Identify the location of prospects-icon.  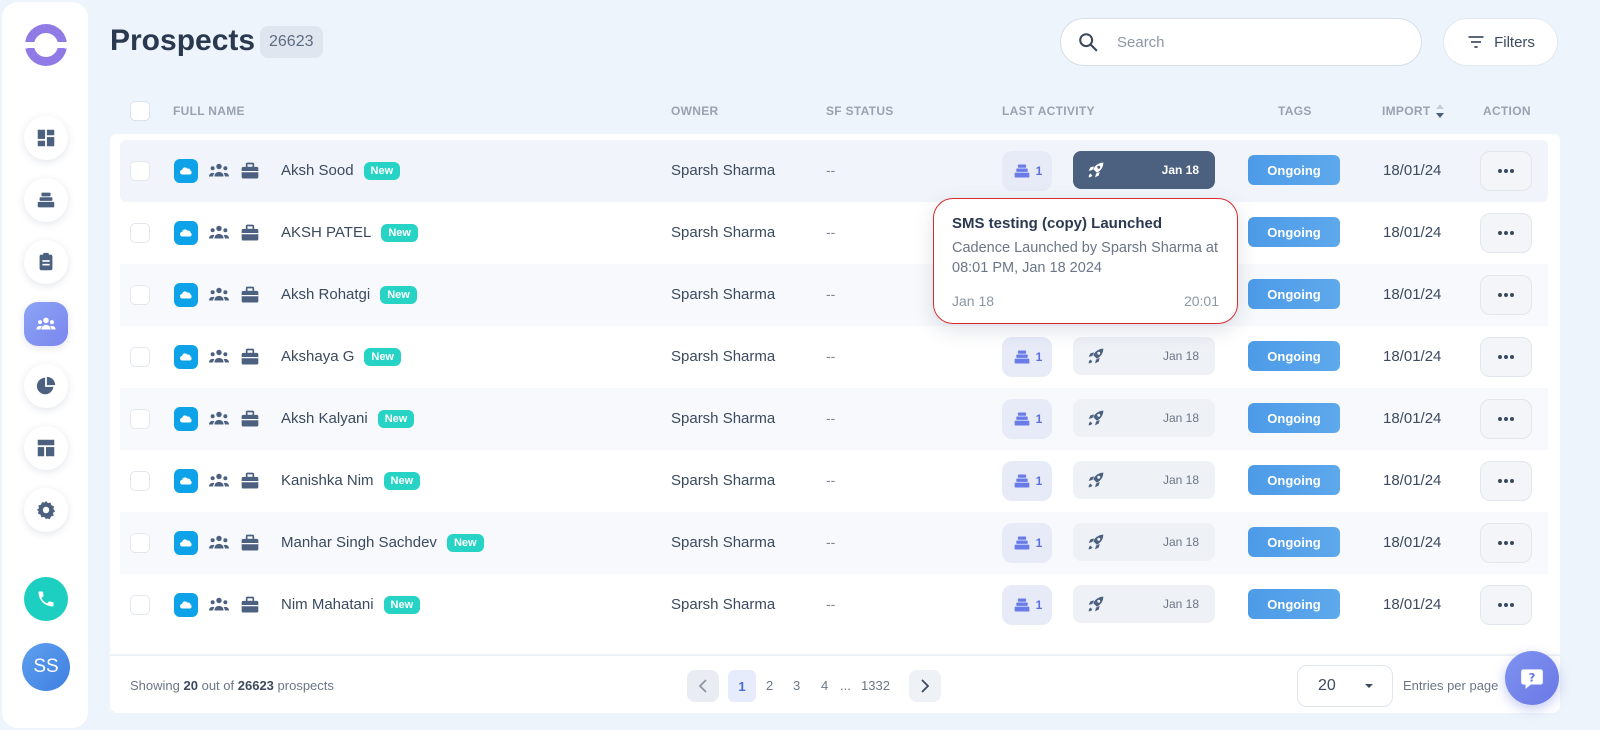
(46, 324).